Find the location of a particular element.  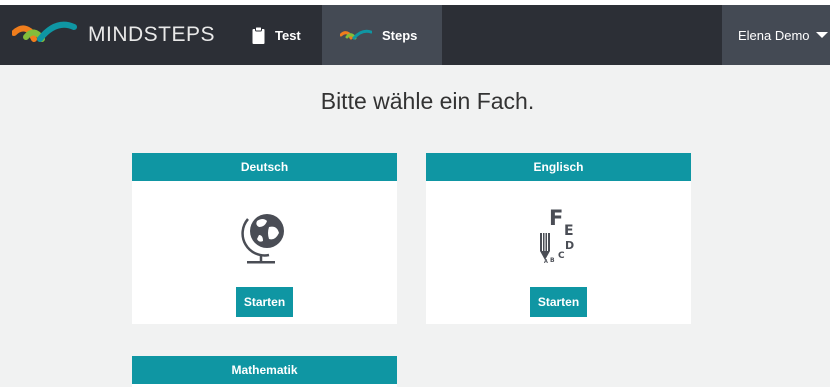

page-title: Bitte wähle ein Fach. is located at coordinates (427, 101).